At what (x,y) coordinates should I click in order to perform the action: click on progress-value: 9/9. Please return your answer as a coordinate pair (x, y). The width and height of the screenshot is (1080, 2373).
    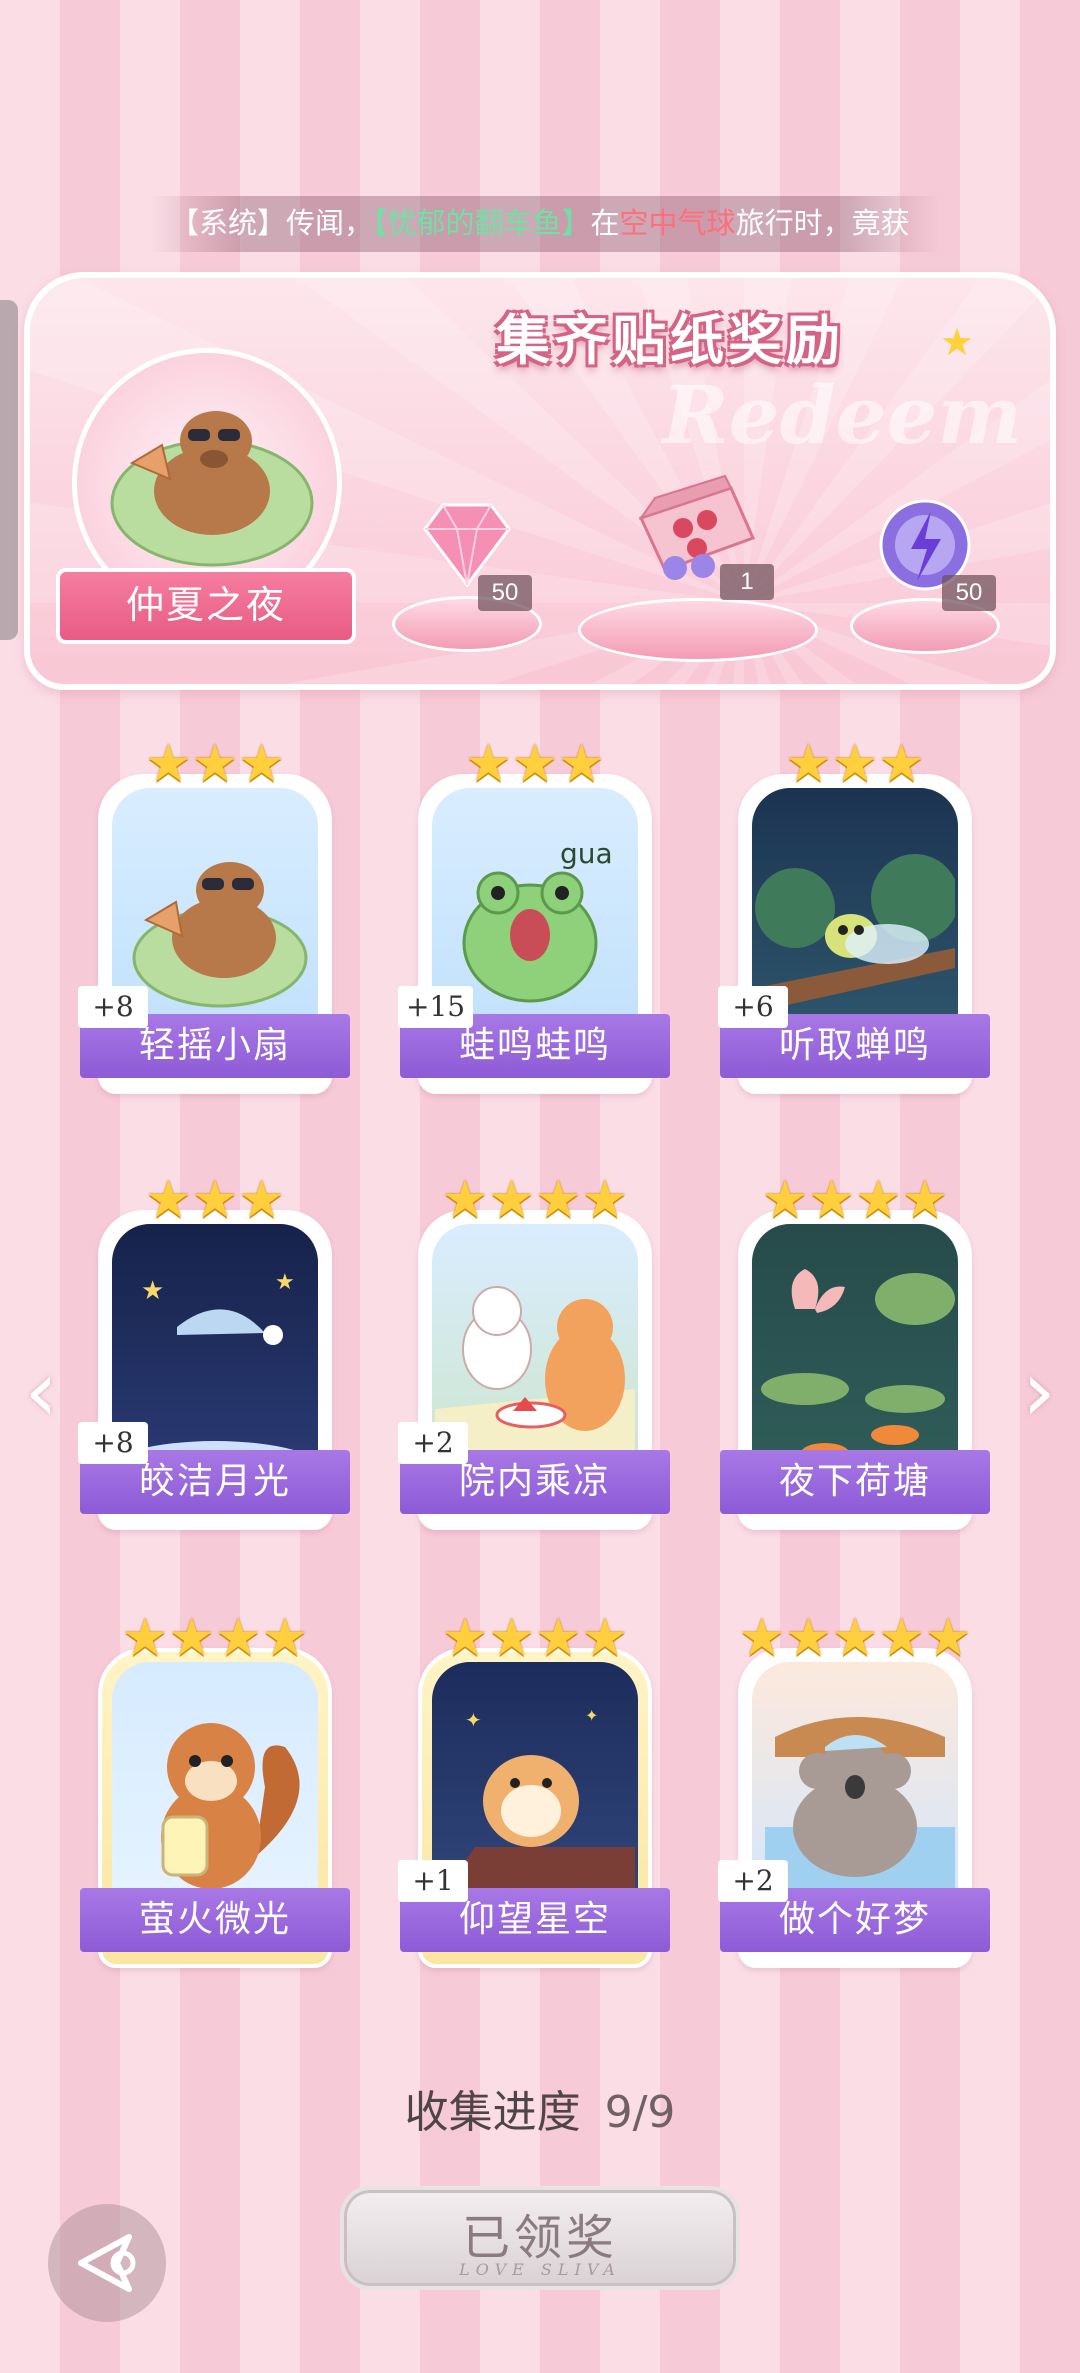
    Looking at the image, I should click on (640, 2112).